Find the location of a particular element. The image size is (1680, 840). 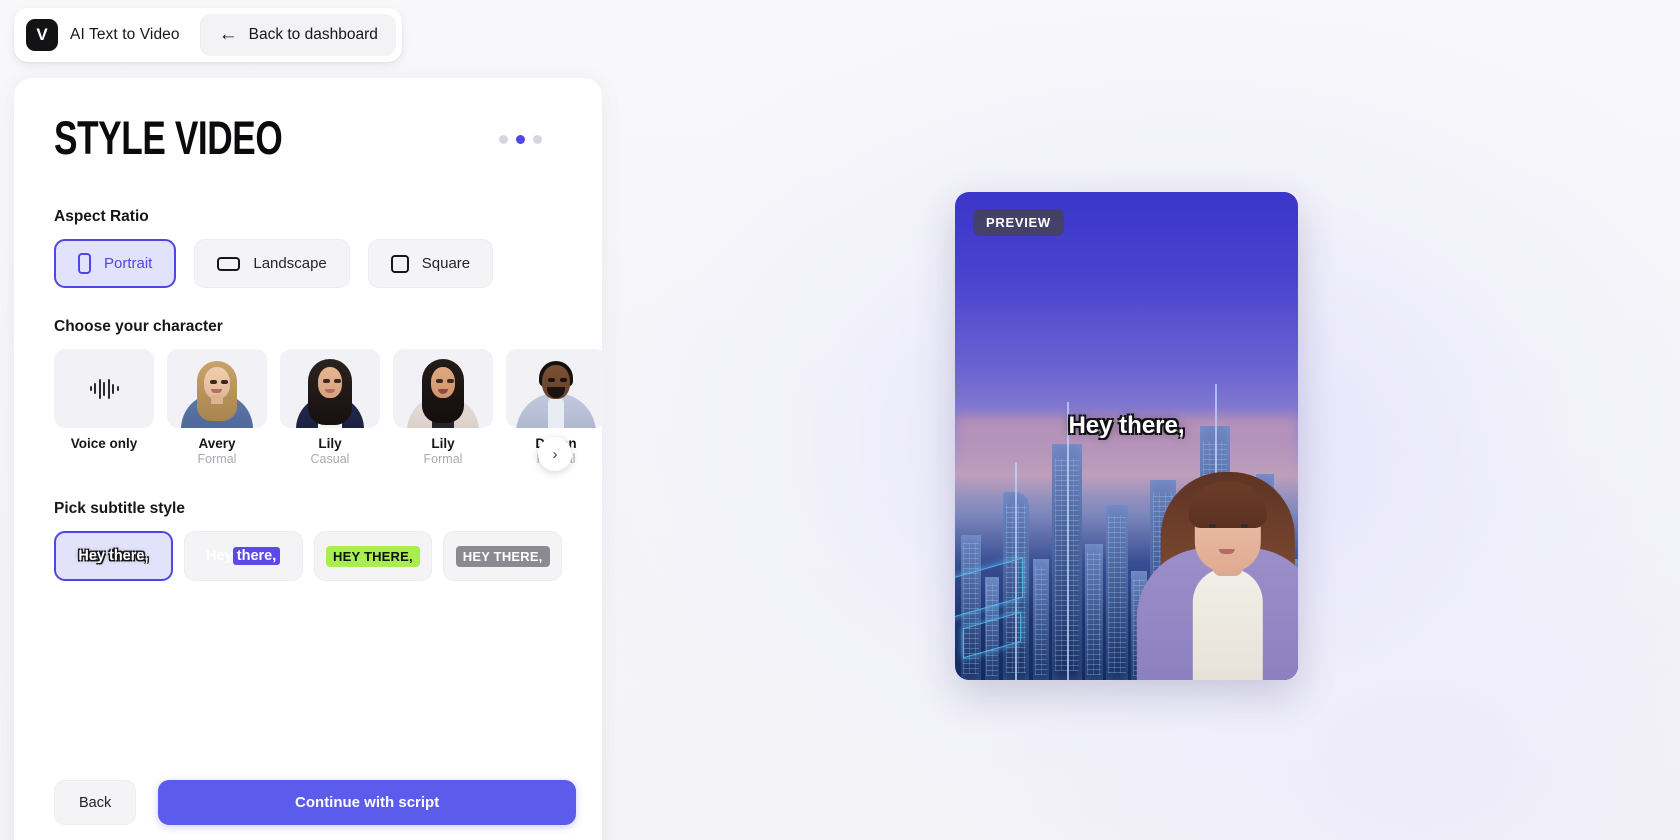

continue-with-script-button: Continue with script is located at coordinates (367, 802).